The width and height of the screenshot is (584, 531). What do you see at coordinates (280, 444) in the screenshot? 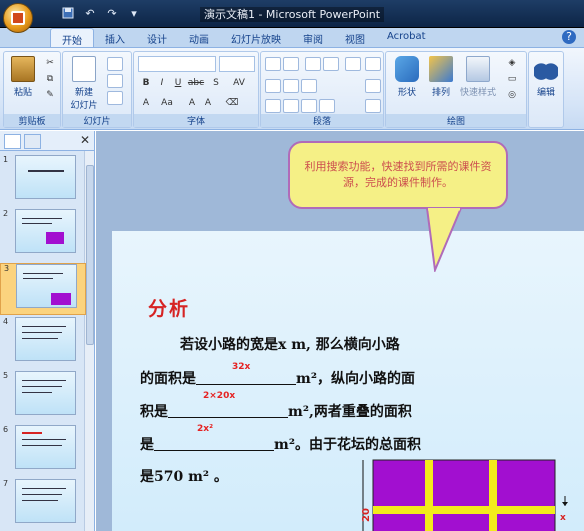
I see `slide-line-4: 是 m²。由于花坛的总面积` at bounding box center [280, 444].